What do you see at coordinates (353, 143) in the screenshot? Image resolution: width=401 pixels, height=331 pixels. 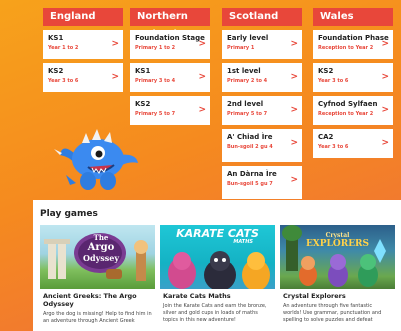 I see `wales-ca2-link: CA2 Year 3 to 6 >` at bounding box center [353, 143].